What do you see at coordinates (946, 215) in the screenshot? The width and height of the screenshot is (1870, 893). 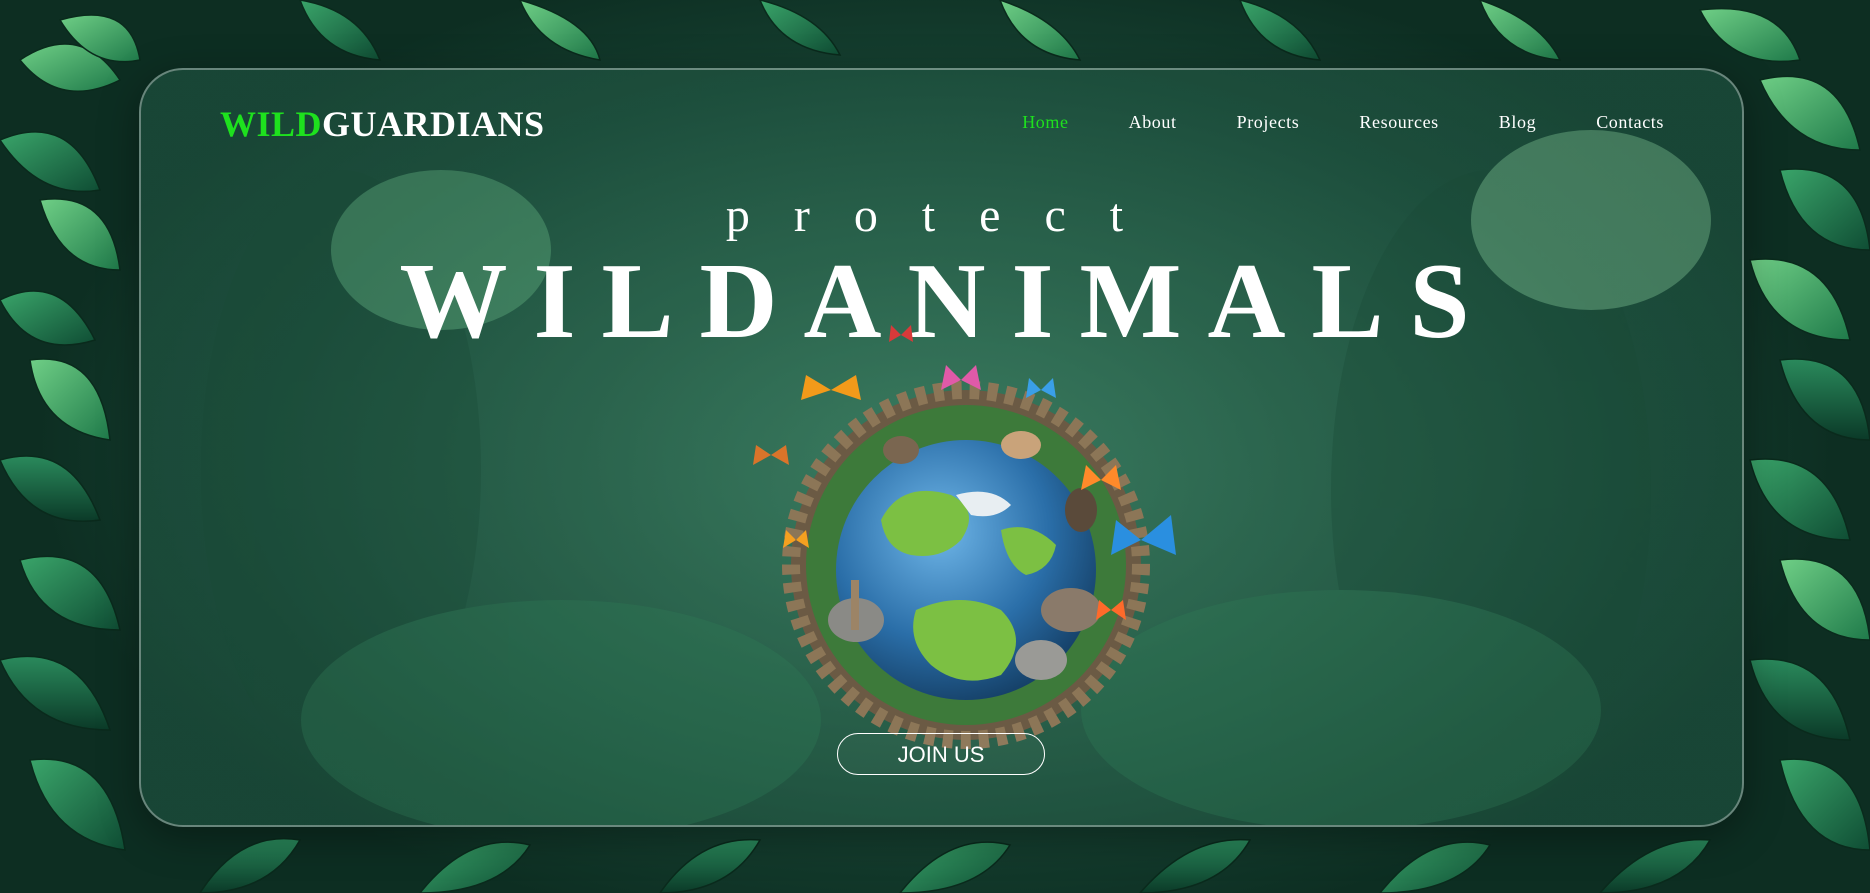 I see `hero-kicker: protect` at bounding box center [946, 215].